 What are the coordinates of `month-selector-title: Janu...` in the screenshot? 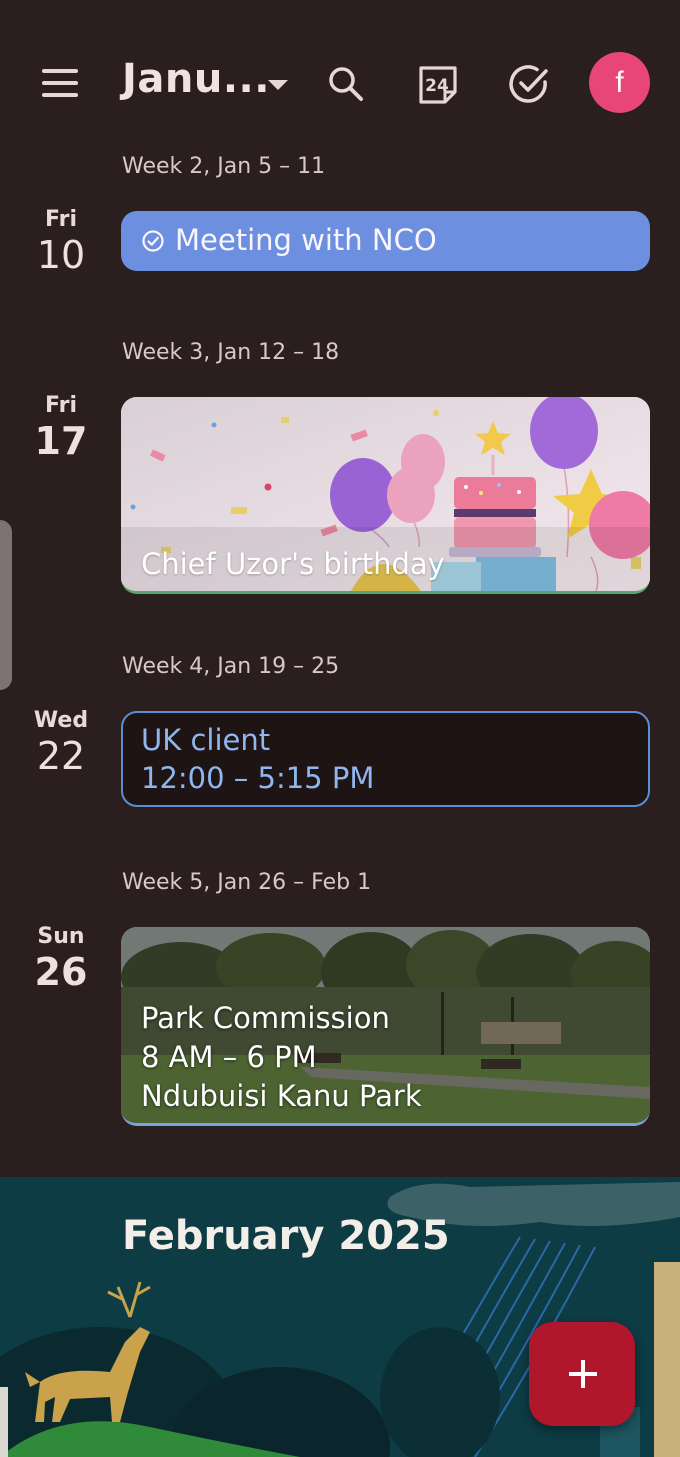 It's located at (196, 79).